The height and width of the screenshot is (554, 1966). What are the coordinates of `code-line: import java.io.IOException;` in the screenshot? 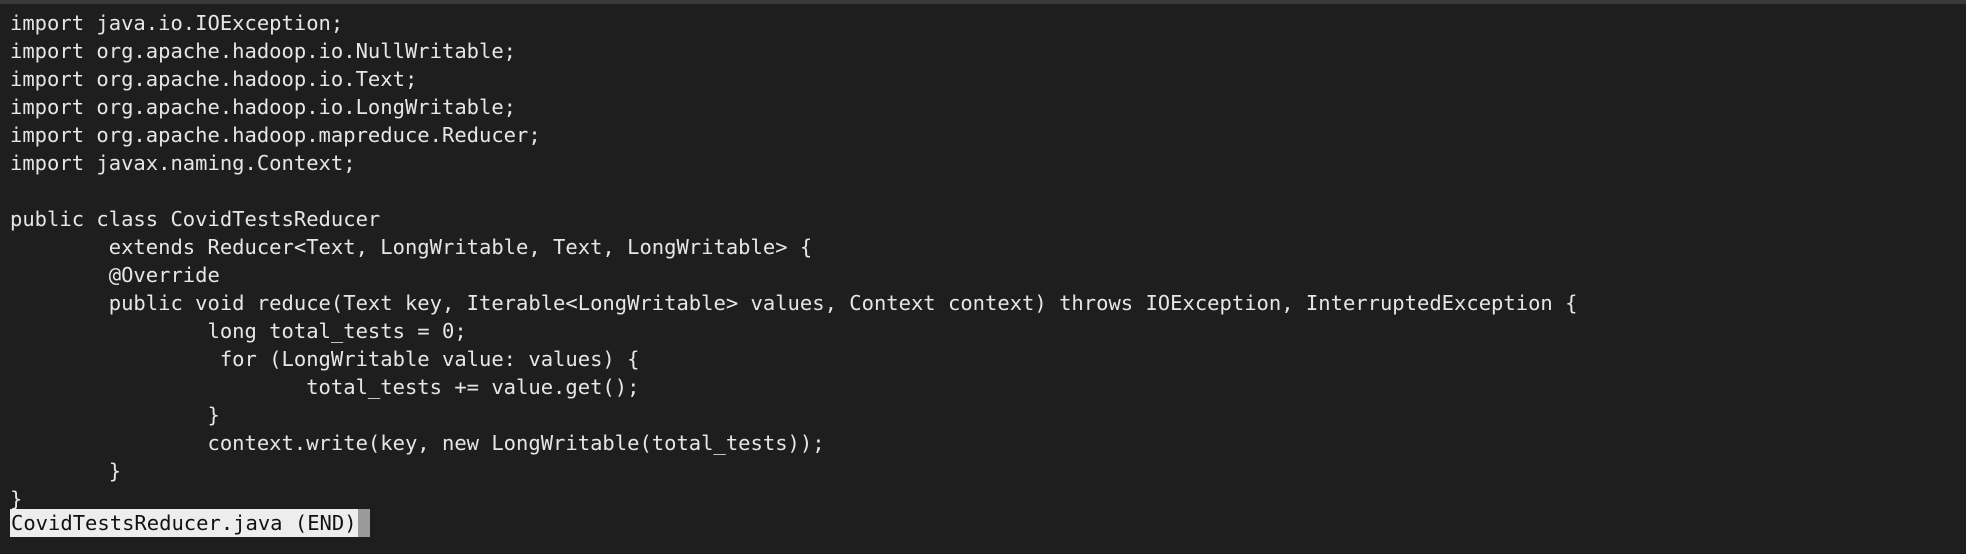 It's located at (177, 23).